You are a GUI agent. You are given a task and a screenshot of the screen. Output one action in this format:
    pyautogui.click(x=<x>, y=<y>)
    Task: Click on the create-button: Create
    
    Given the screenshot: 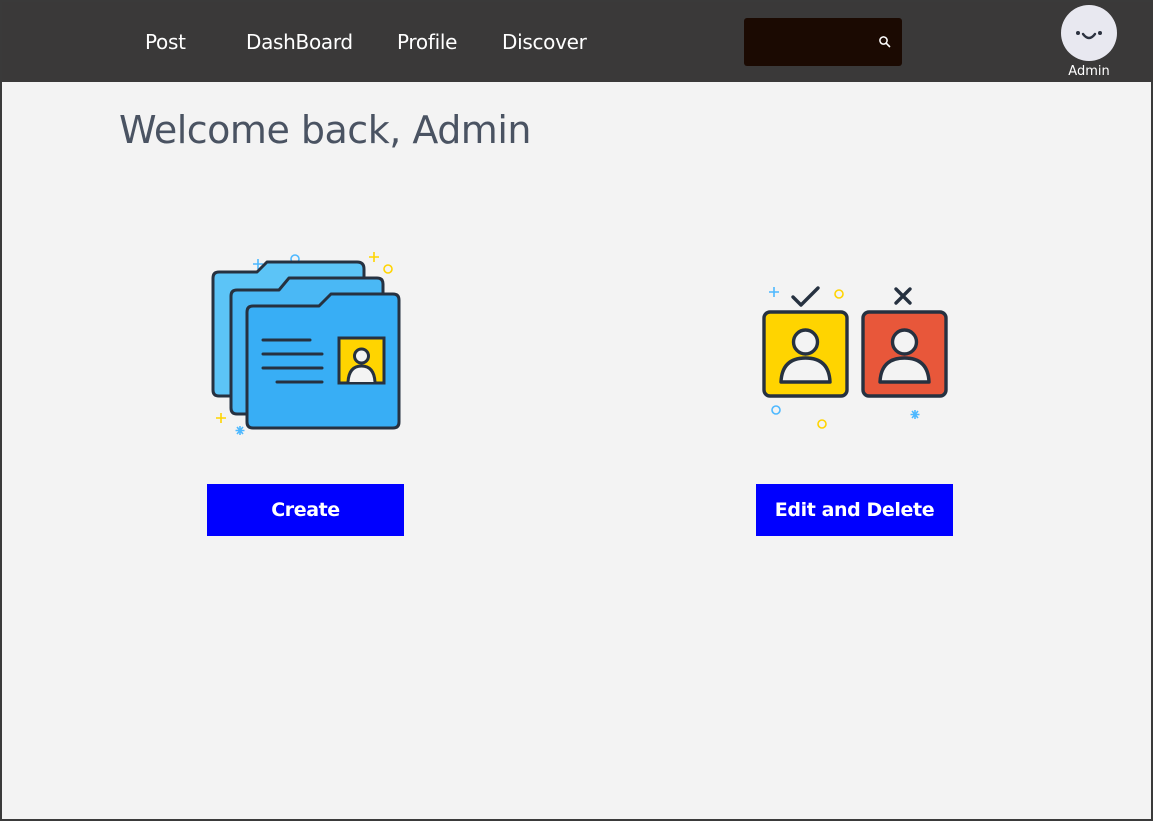 What is the action you would take?
    pyautogui.click(x=305, y=510)
    